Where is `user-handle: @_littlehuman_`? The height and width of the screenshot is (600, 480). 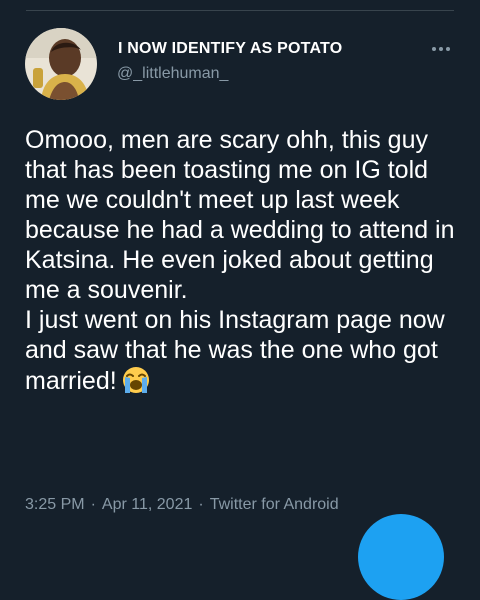
user-handle: @_littlehuman_ is located at coordinates (172, 74).